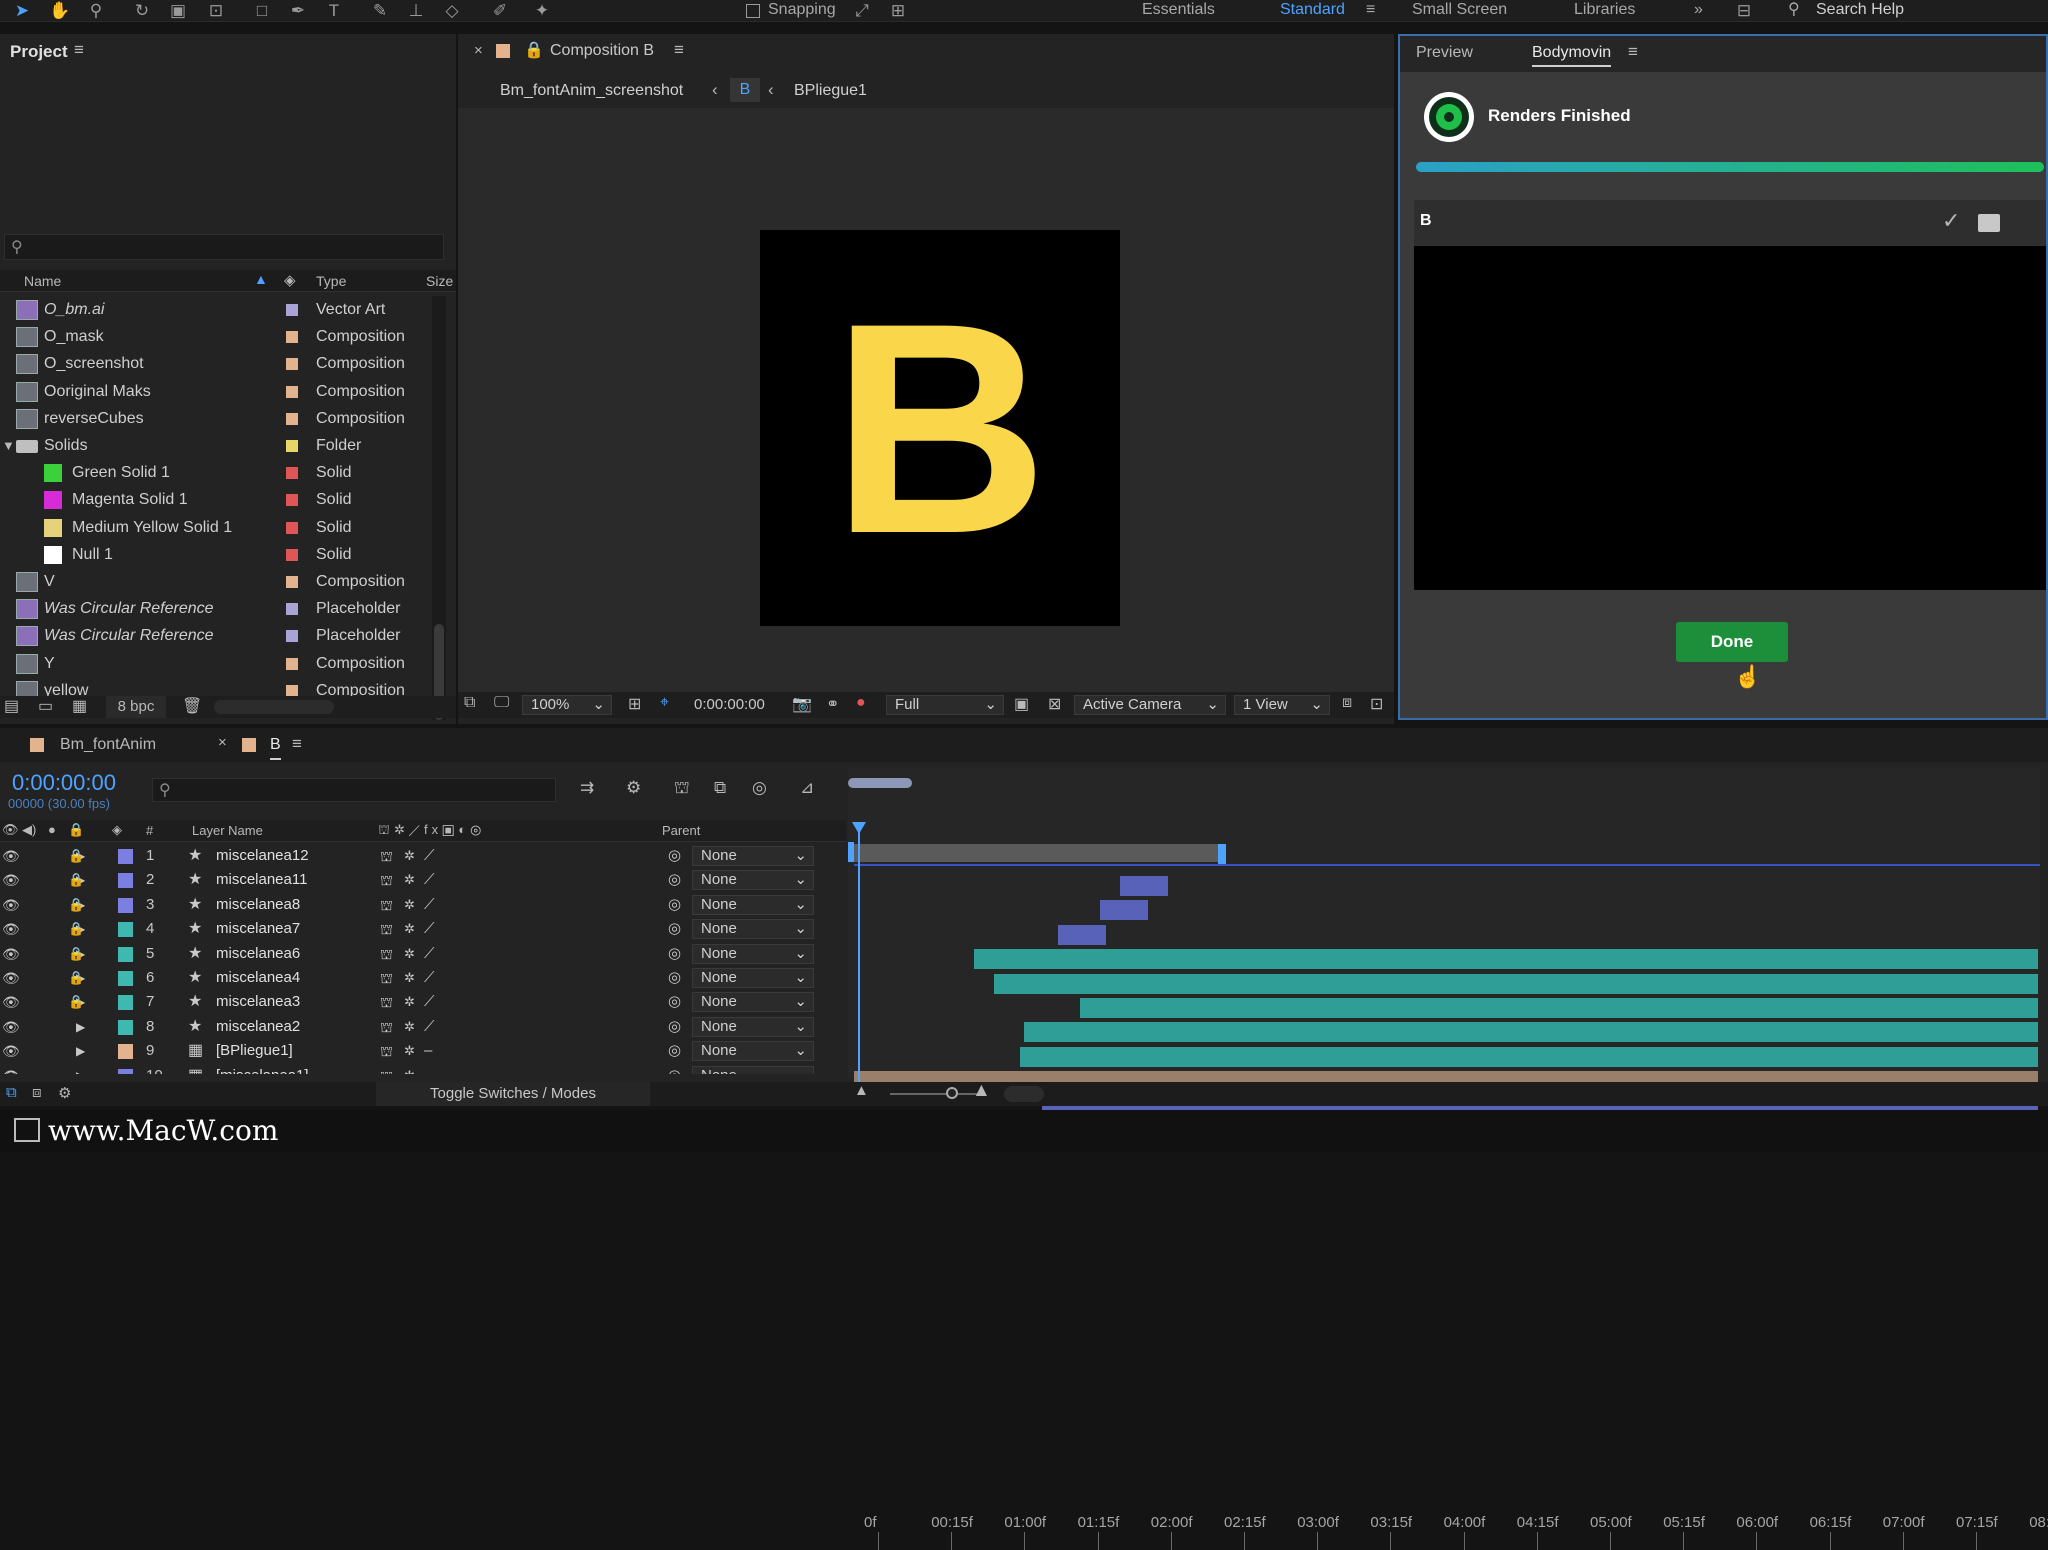 The image size is (2048, 1550). Describe the element at coordinates (940, 428) in the screenshot. I see `comp-canvas: B` at that location.